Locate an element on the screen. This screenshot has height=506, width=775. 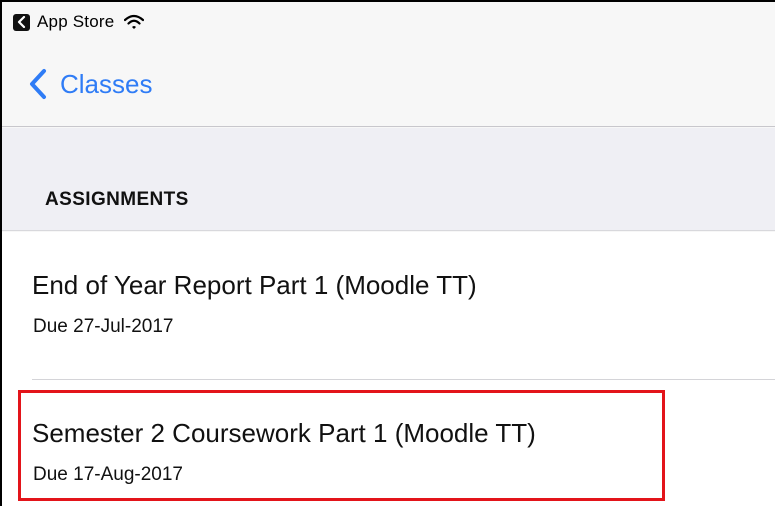
chevron-left-icon is located at coordinates (38, 84).